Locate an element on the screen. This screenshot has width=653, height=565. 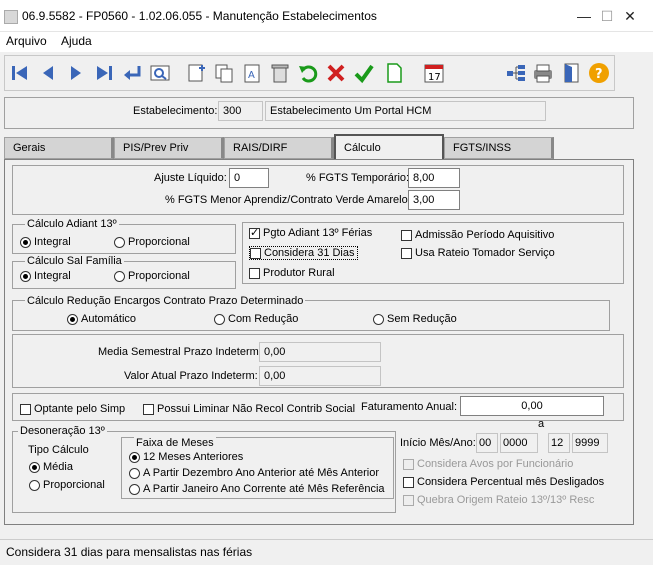
estabelecimento-code: 300 is located at coordinates (240, 111).